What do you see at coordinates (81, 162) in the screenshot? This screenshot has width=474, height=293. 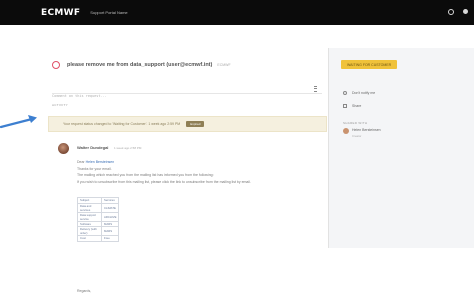 I see `greeting-text: Dear` at bounding box center [81, 162].